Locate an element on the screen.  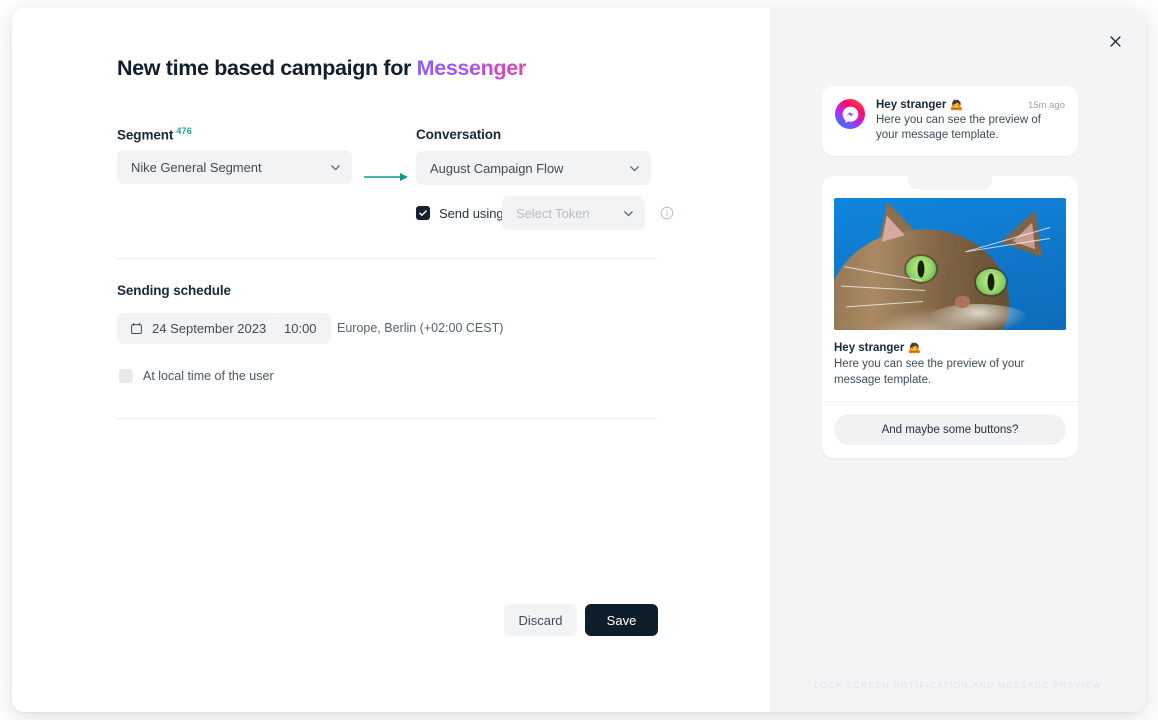
message-button-wrap: And maybe some buttons? is located at coordinates (950, 430).